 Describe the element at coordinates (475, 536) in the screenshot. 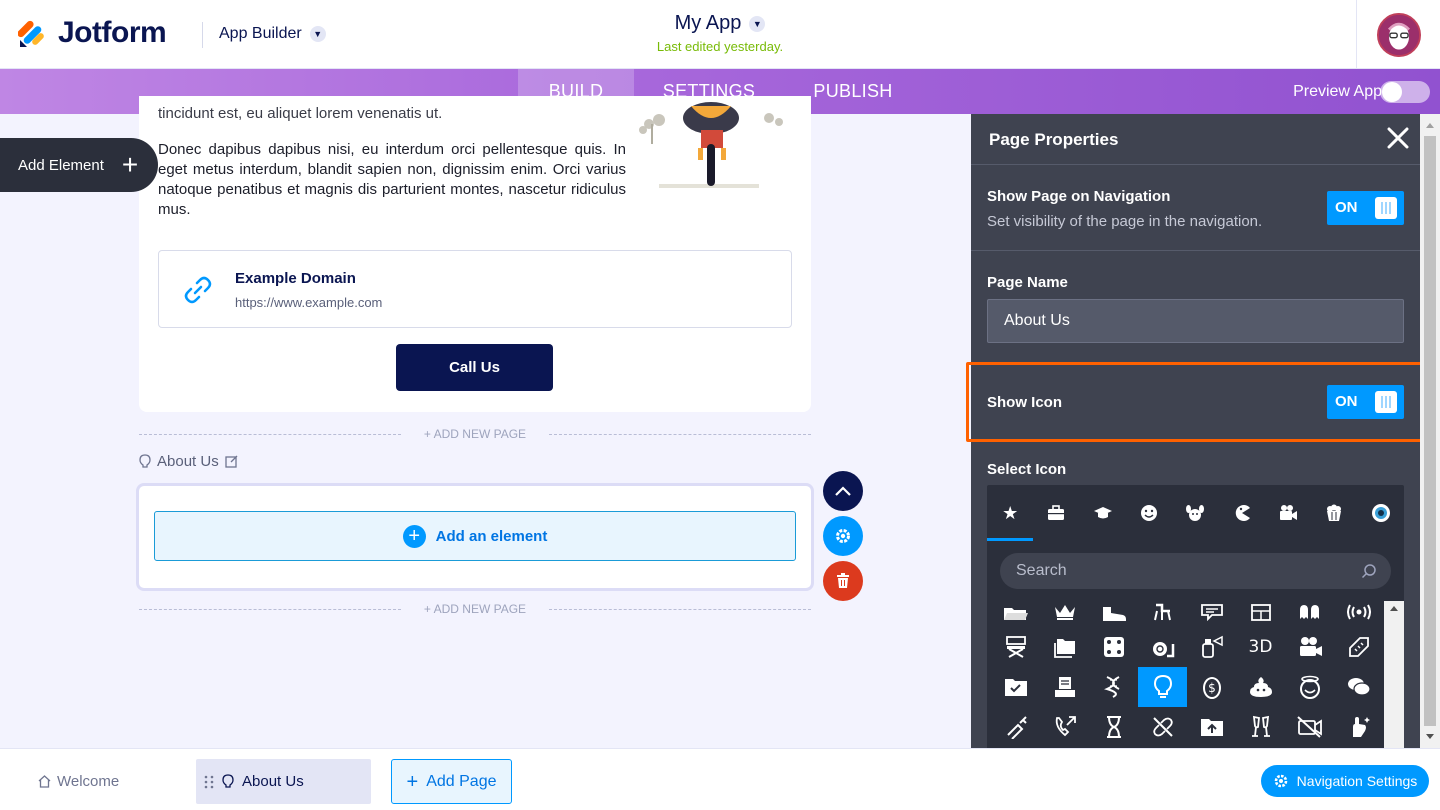

I see `add-an-element-button: + Add an element` at that location.